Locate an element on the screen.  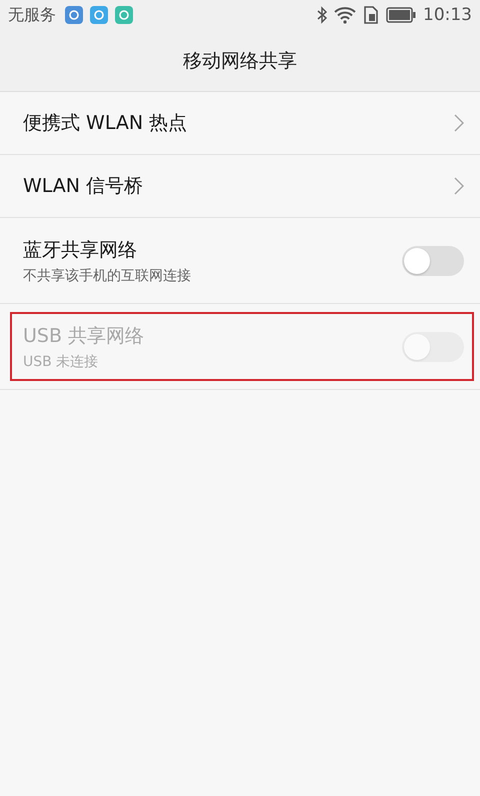
row-title: USB 共享网络 is located at coordinates (84, 336).